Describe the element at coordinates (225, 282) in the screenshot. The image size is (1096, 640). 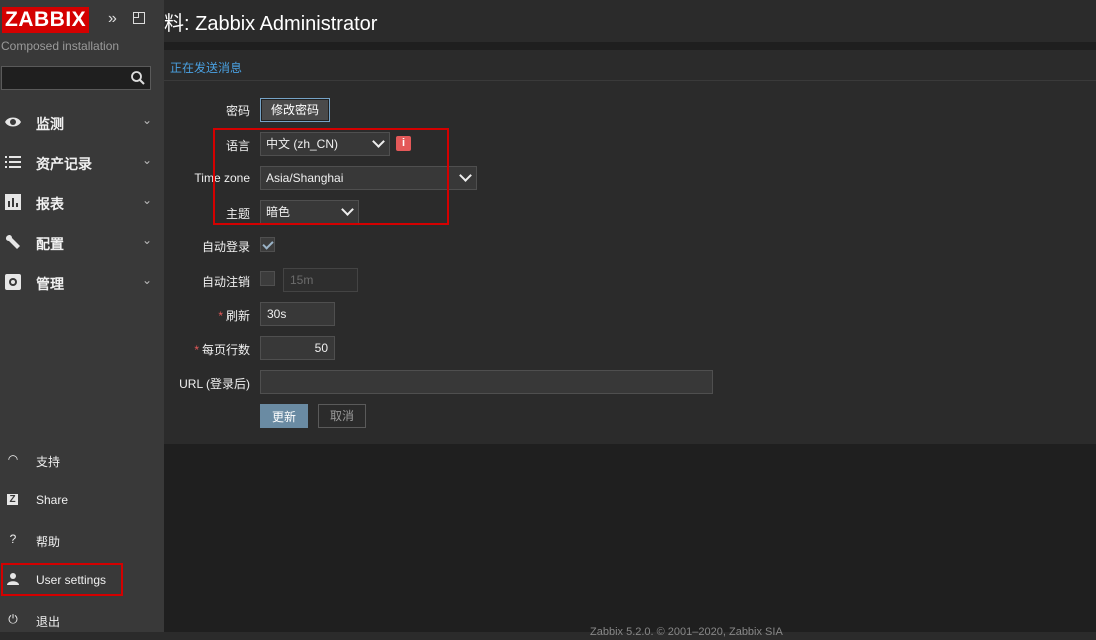
I see `autologout-label: 自动注销` at that location.